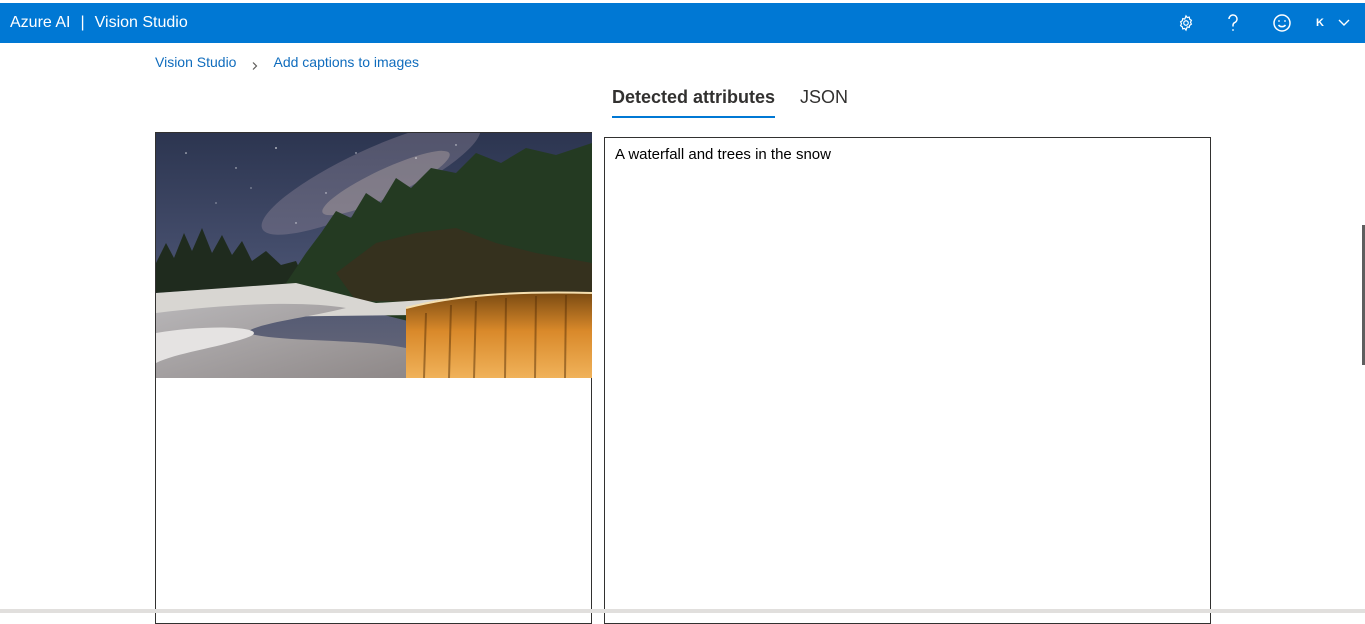 The height and width of the screenshot is (624, 1365). Describe the element at coordinates (682, 611) in the screenshot. I see `bottom-edge` at that location.